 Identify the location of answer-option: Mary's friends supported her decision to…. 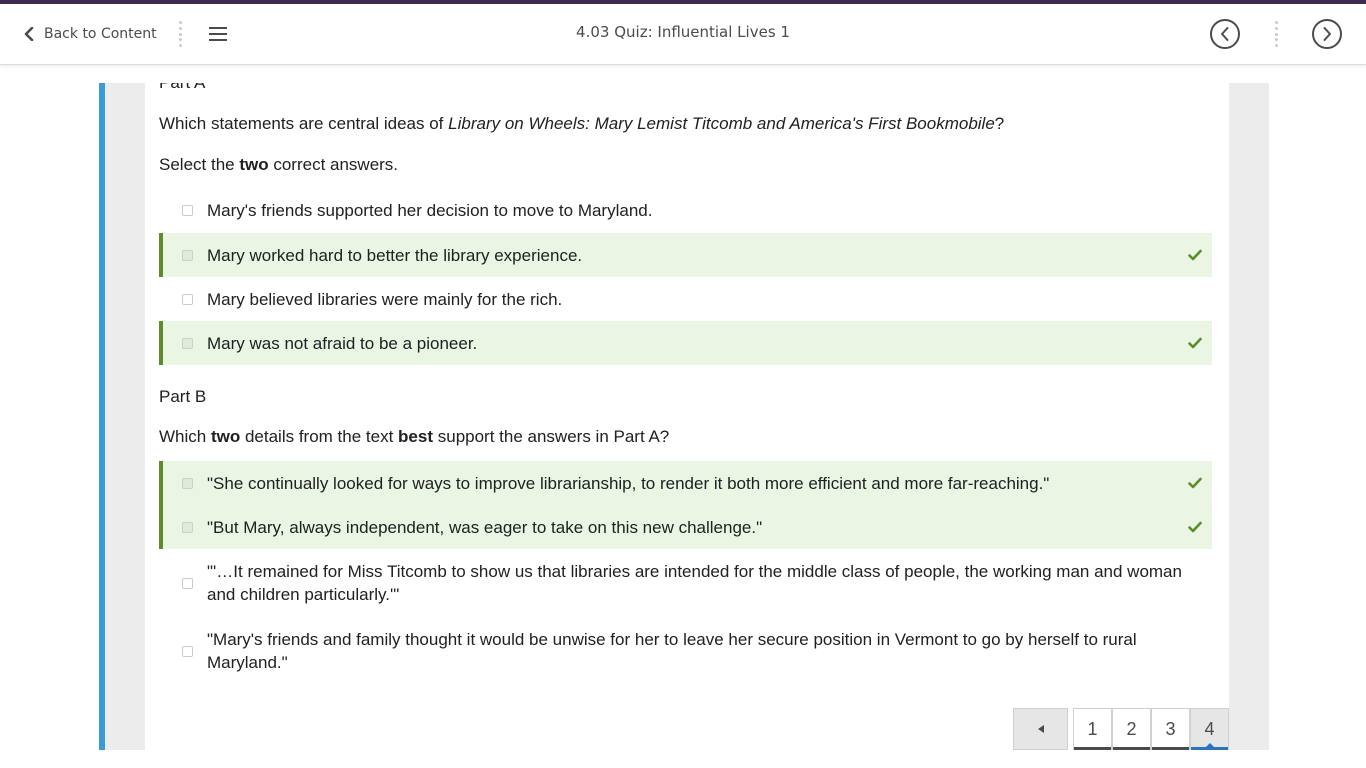
(685, 210).